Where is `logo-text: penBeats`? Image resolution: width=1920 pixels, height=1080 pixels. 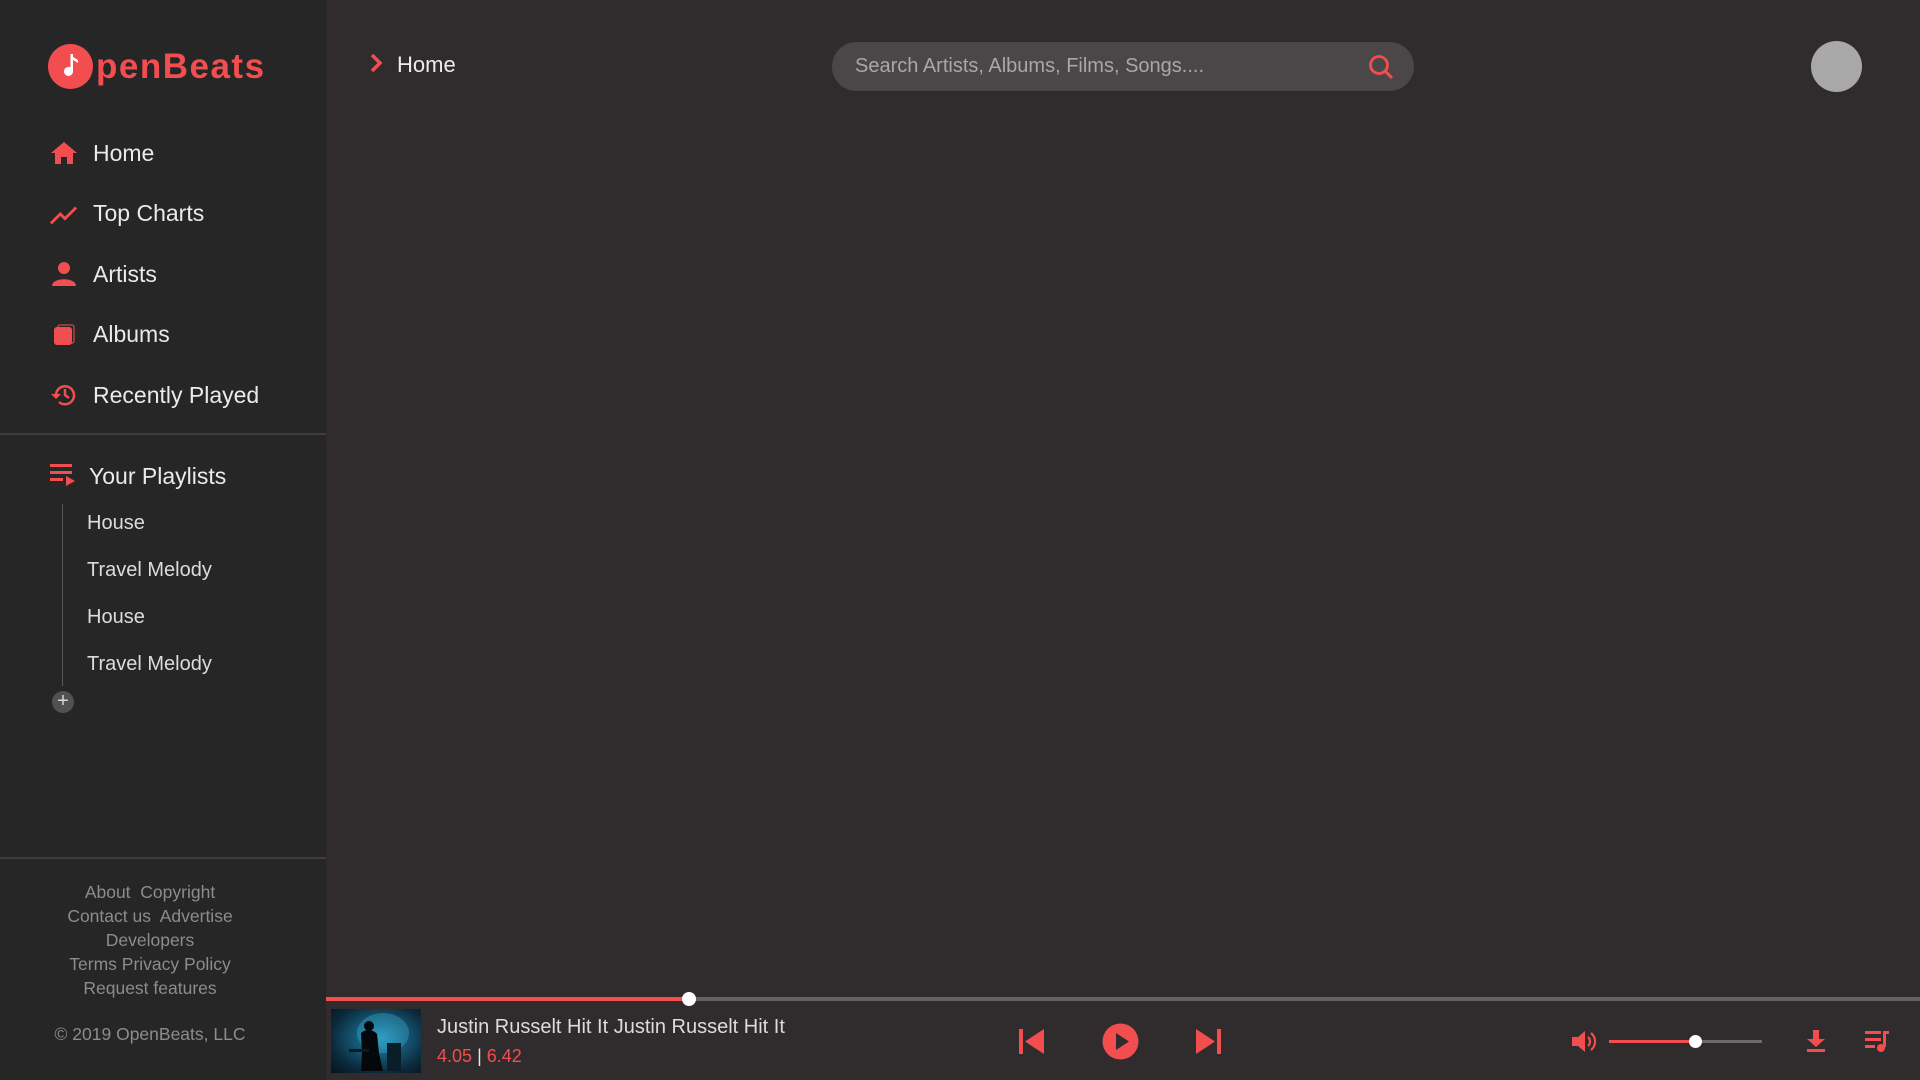
logo-text: penBeats is located at coordinates (181, 67).